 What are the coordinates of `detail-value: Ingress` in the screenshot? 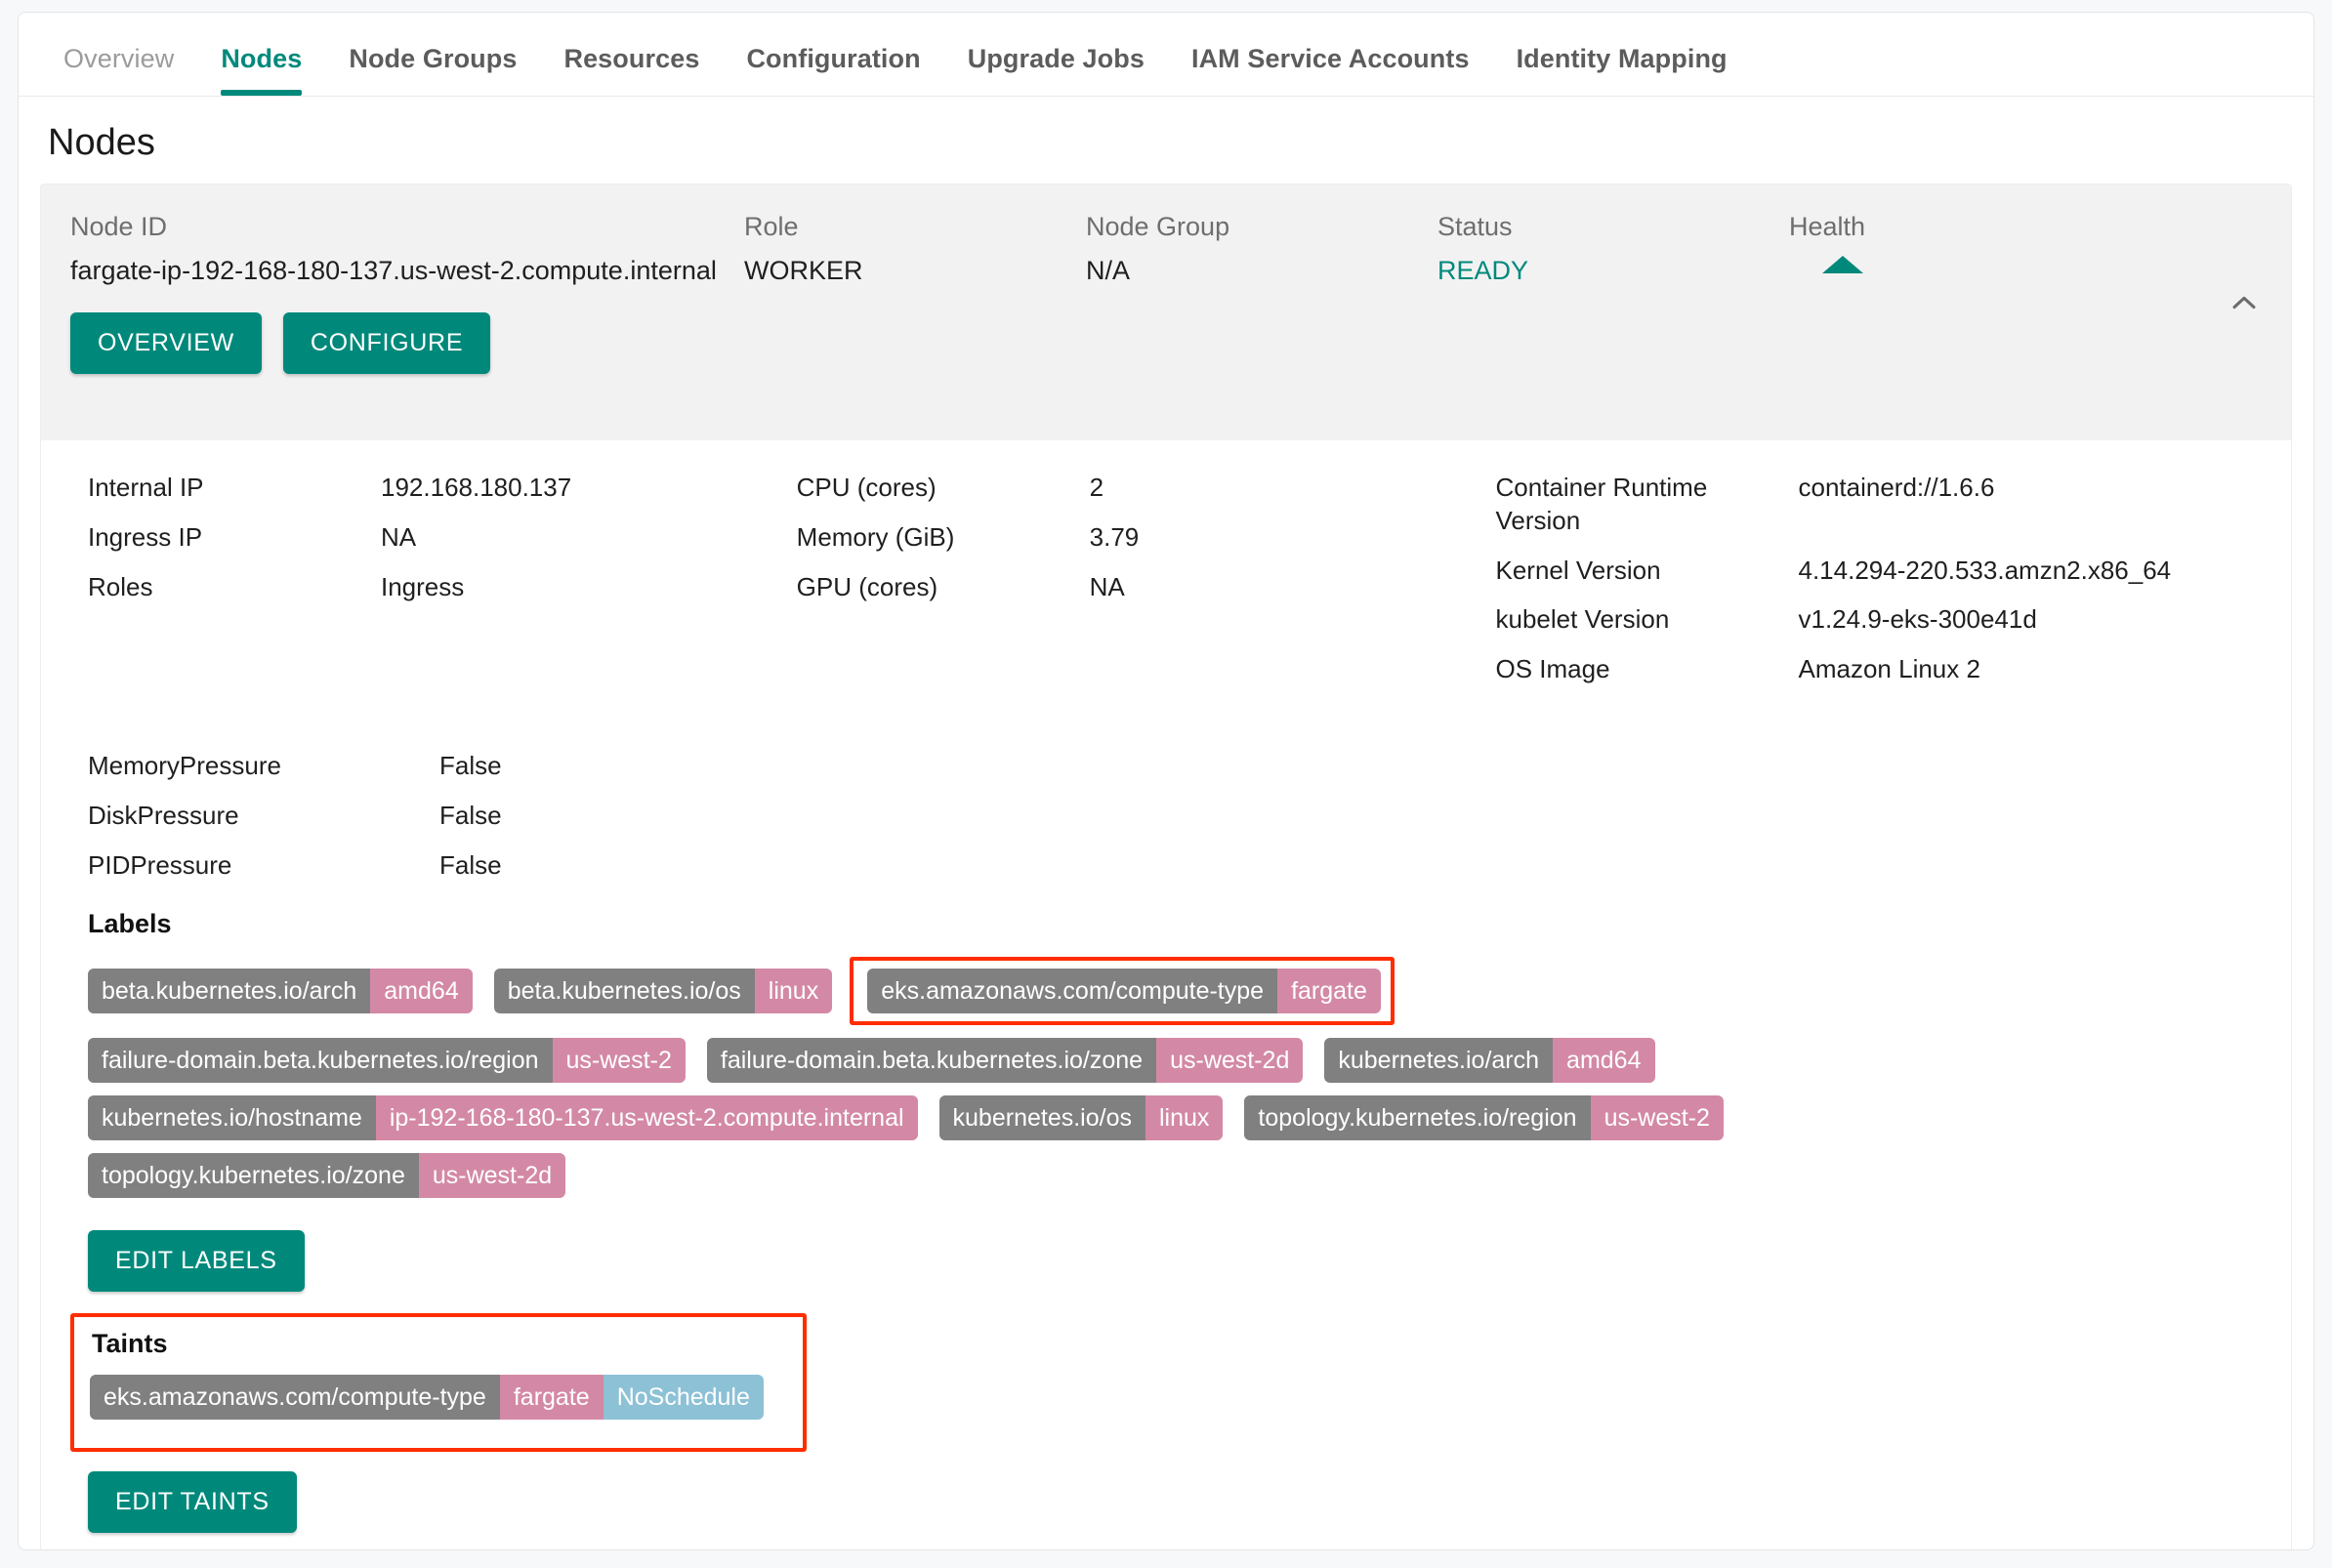 It's located at (423, 586).